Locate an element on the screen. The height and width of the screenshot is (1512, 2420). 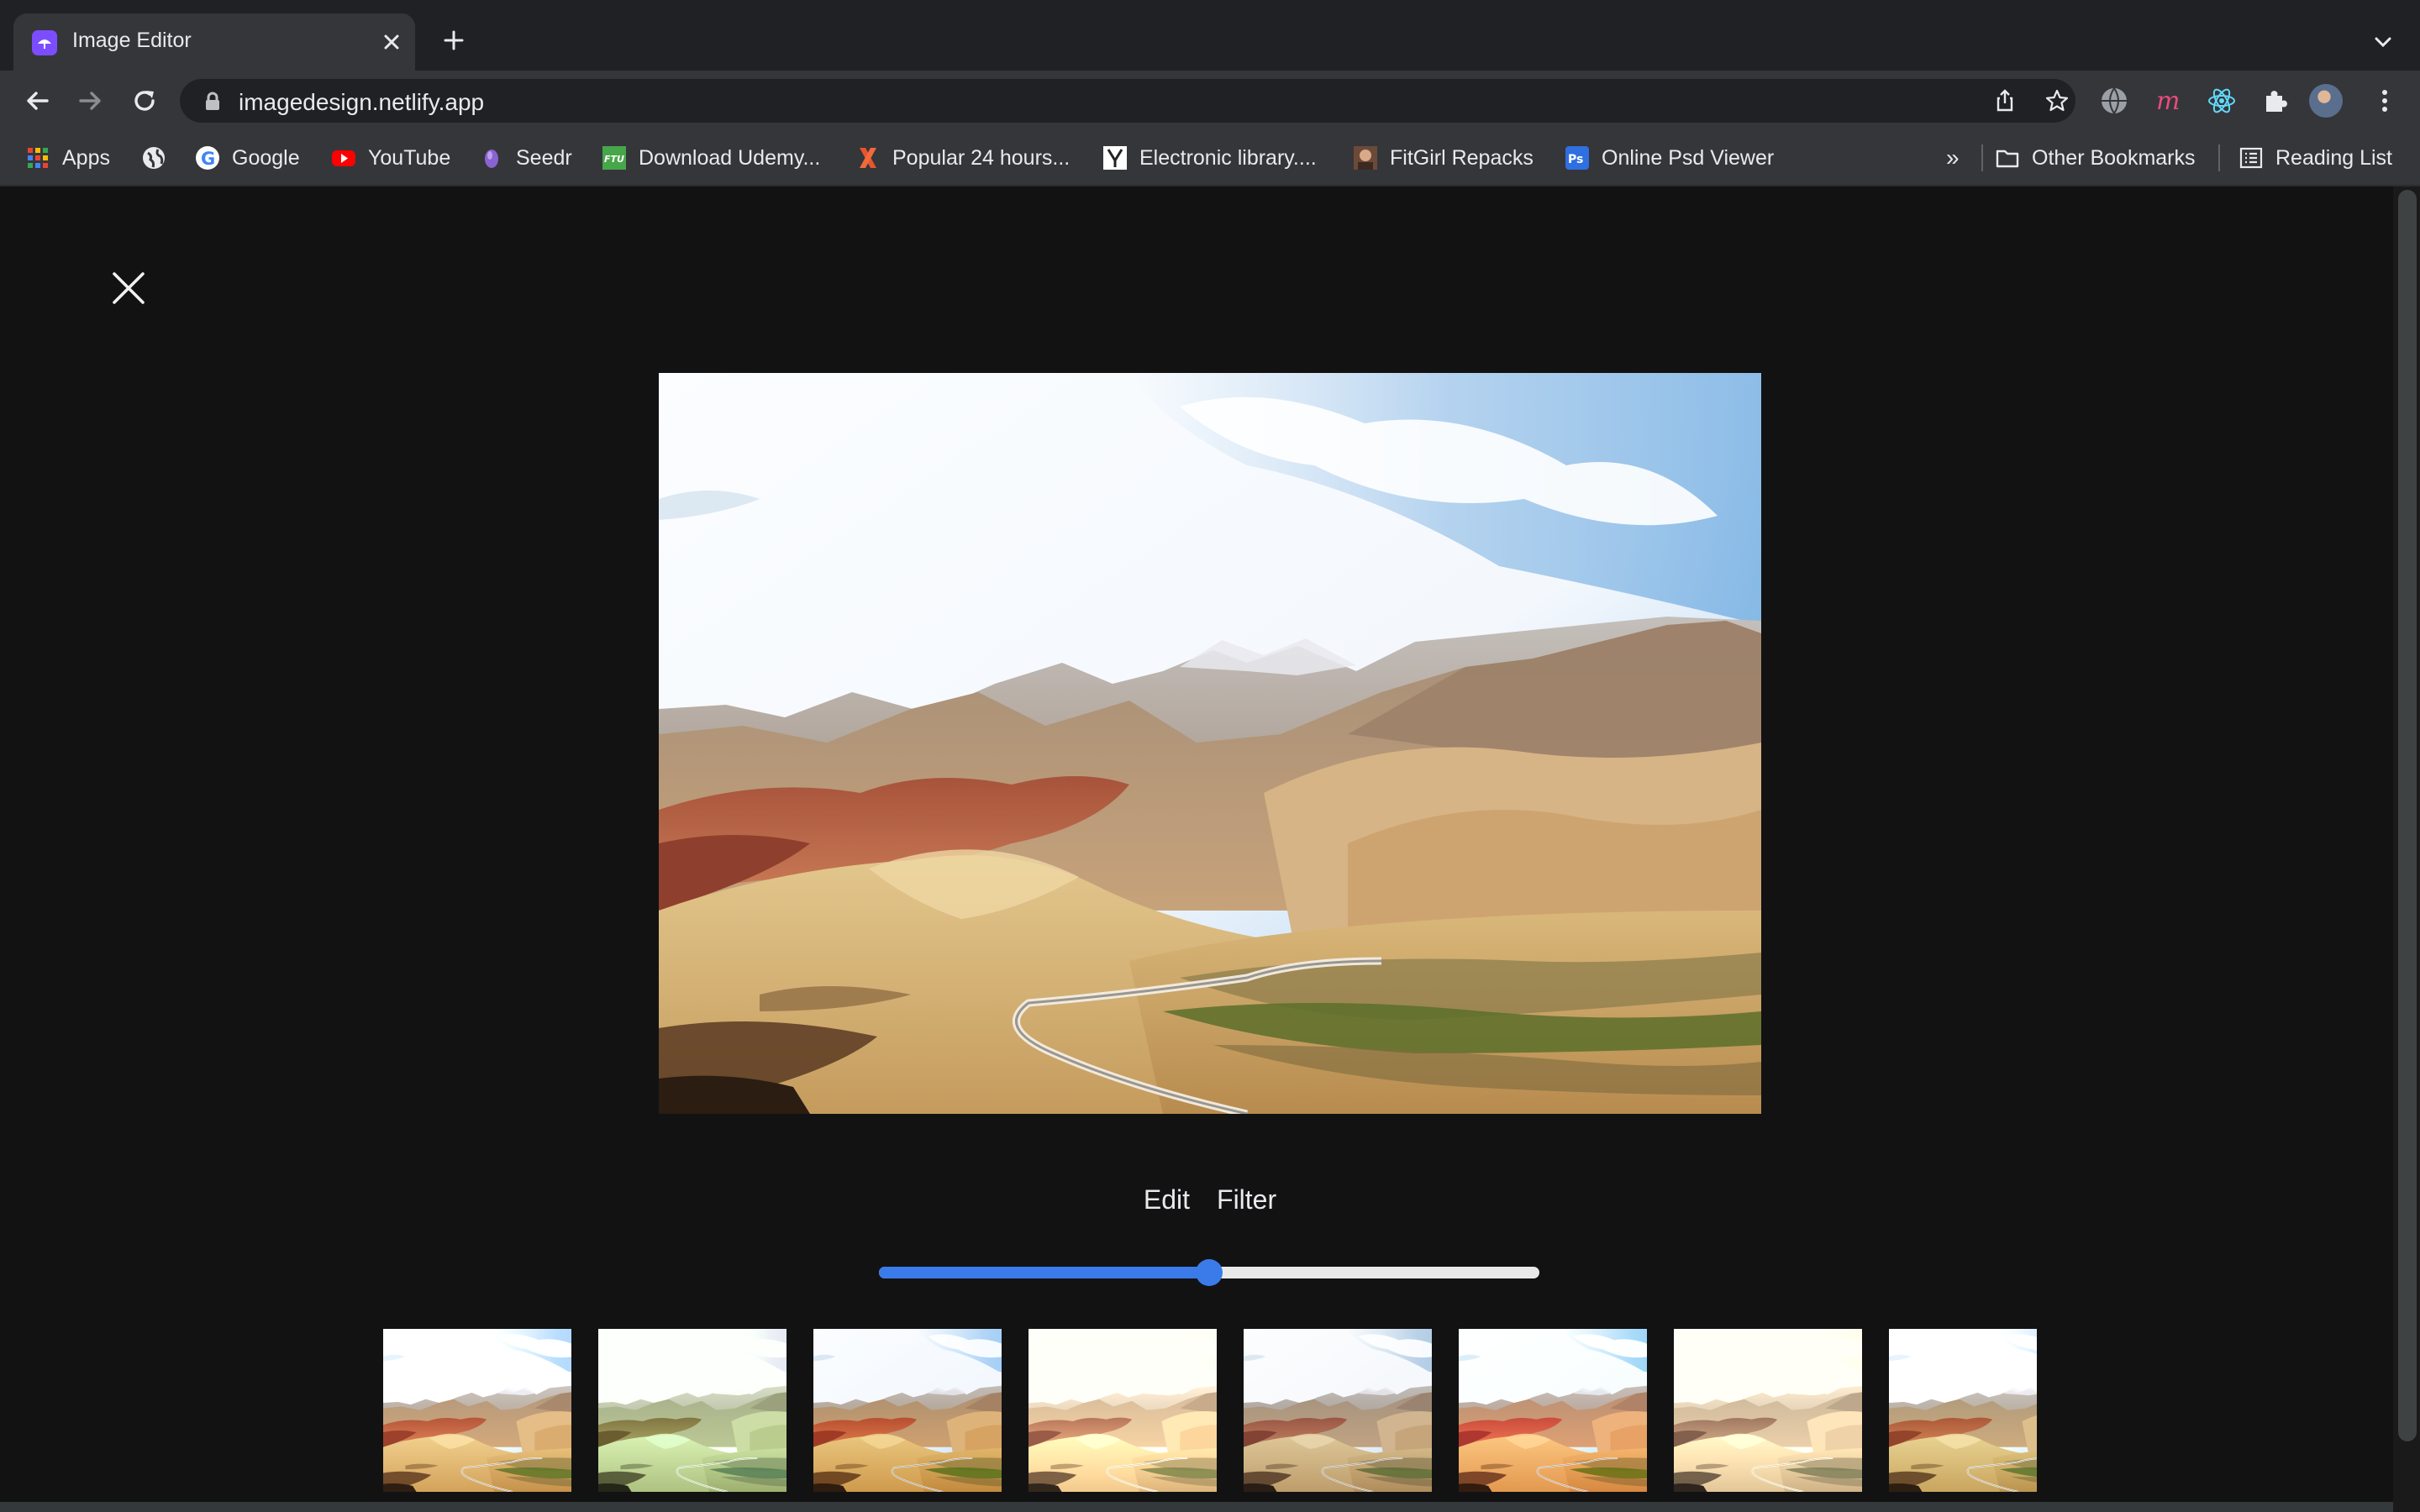
ps-icon: Ps is located at coordinates (1577, 158).